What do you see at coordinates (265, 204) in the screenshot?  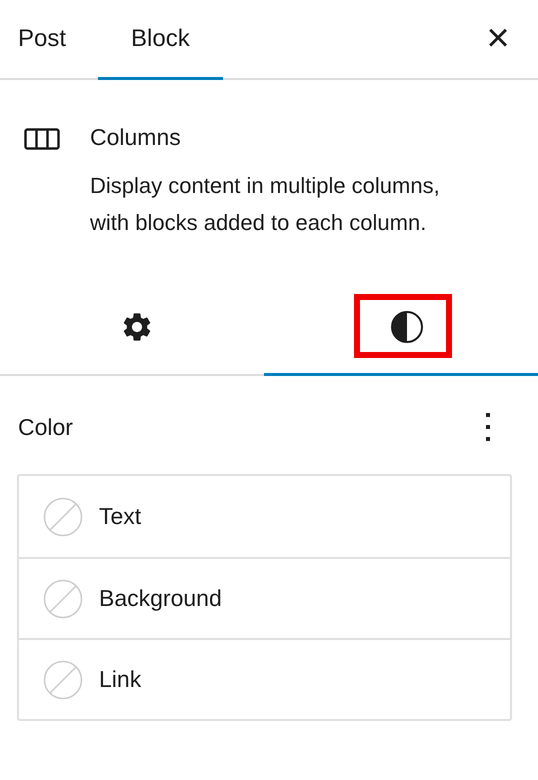 I see `block-description: Display content in multiple columns, with blocks added to each column.` at bounding box center [265, 204].